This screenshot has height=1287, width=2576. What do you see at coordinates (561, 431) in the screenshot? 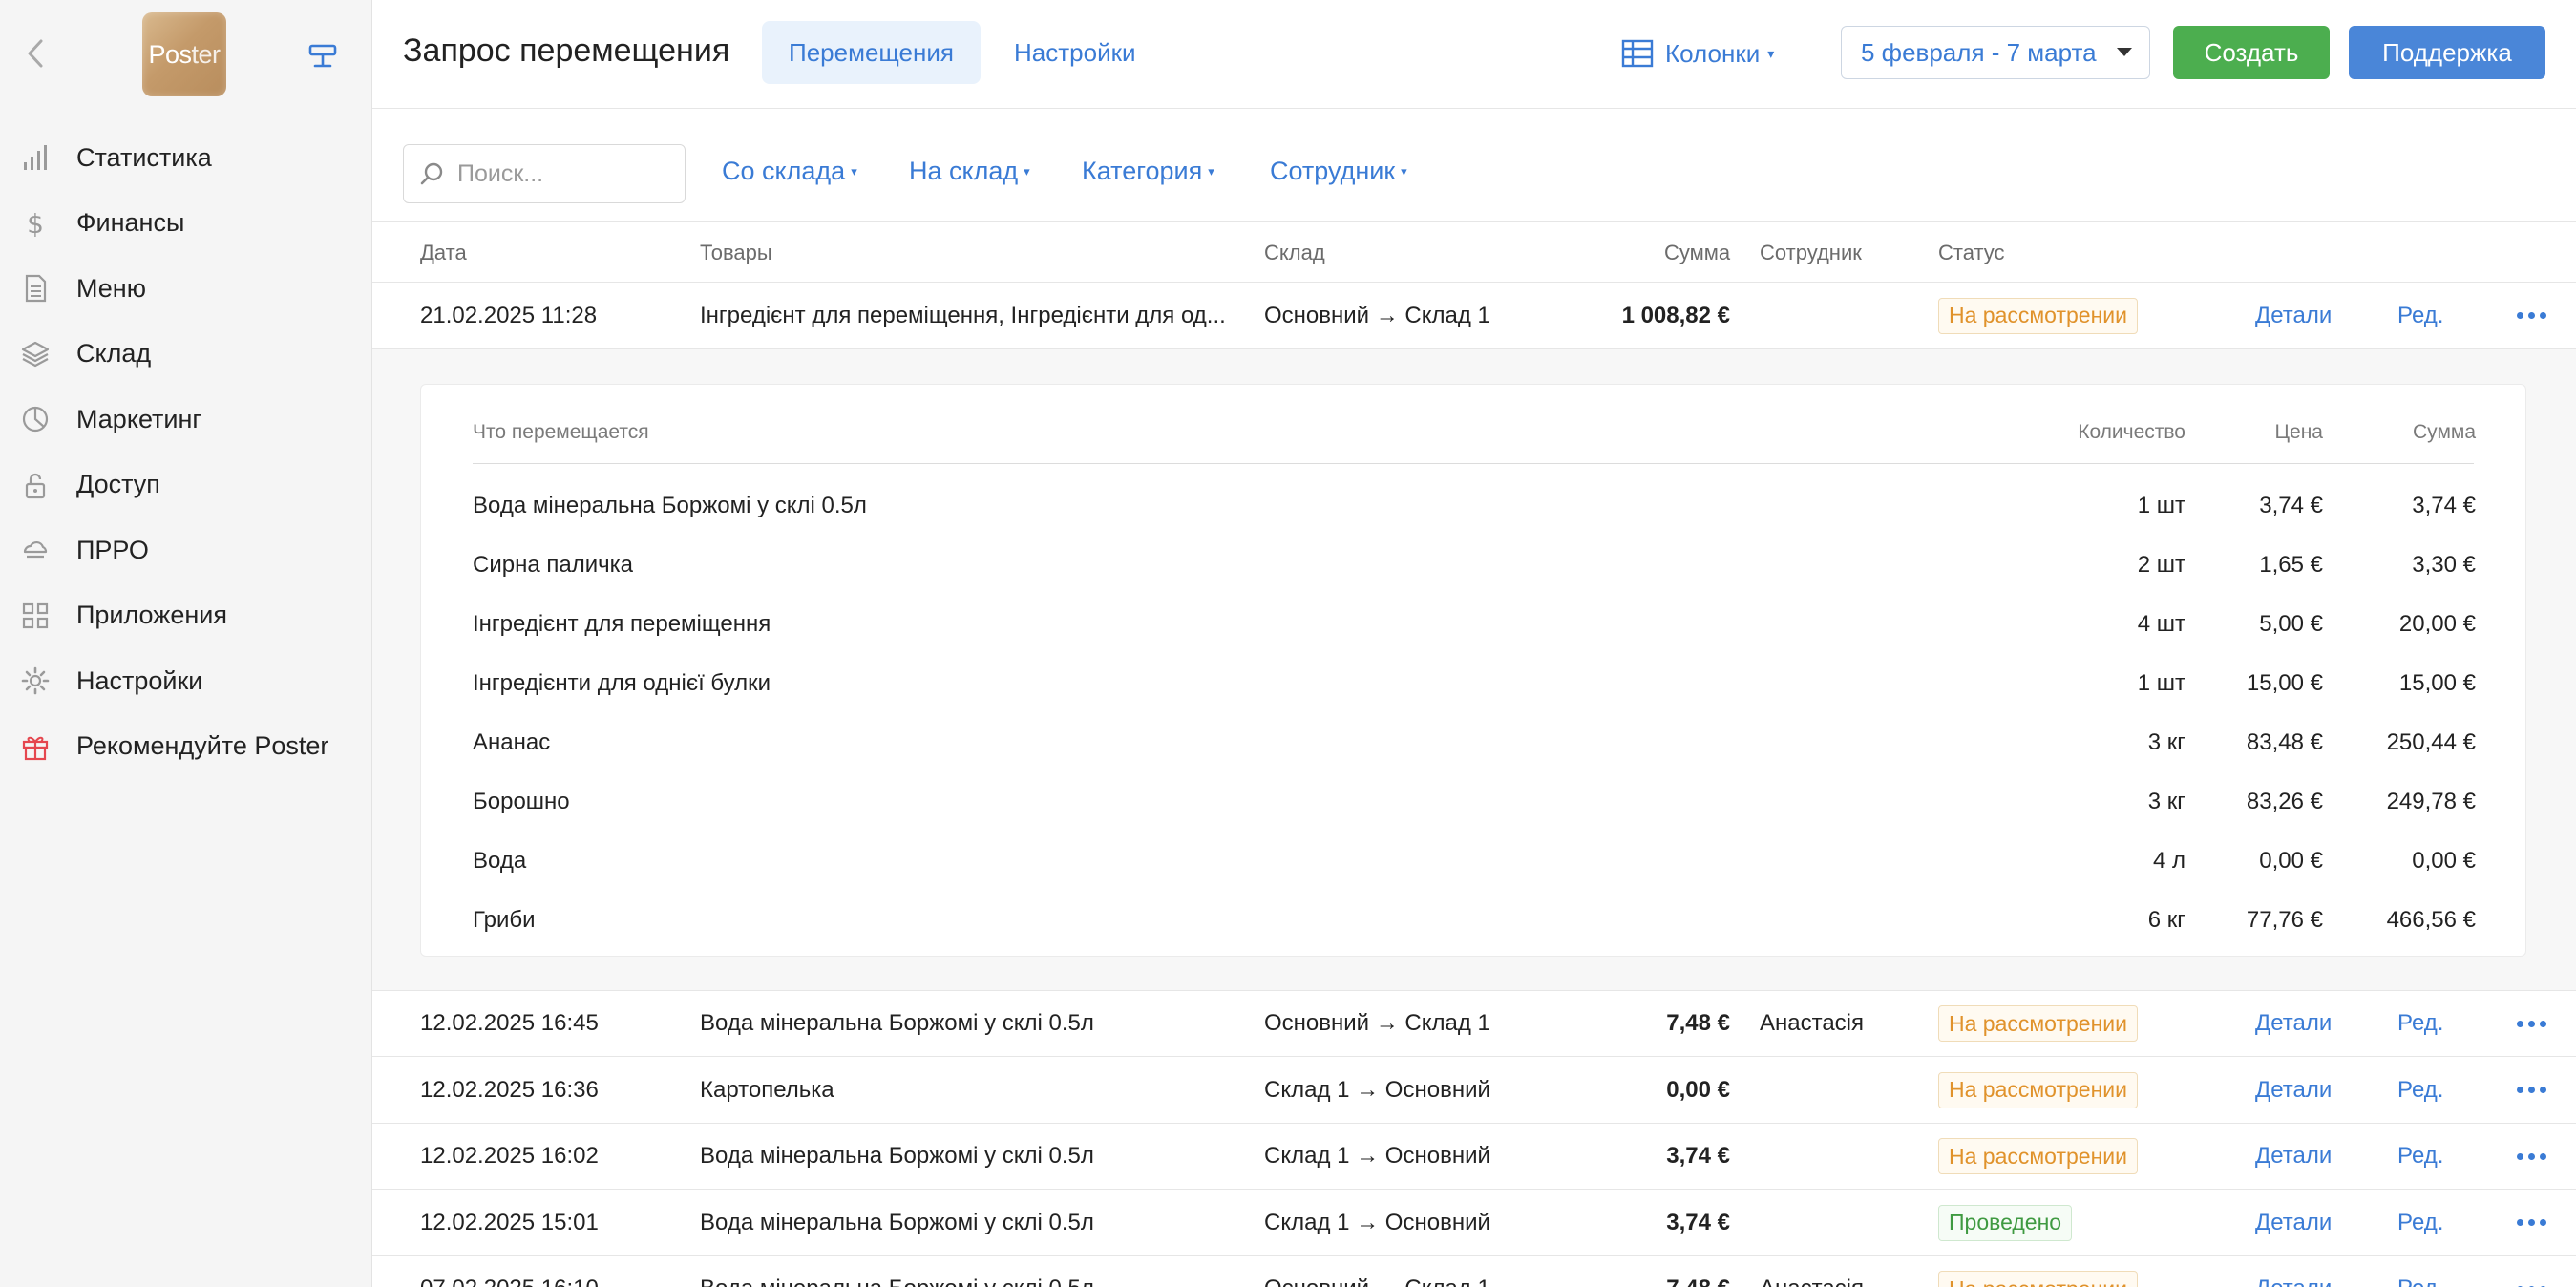
I see `detail-col-item: Что перемещается` at bounding box center [561, 431].